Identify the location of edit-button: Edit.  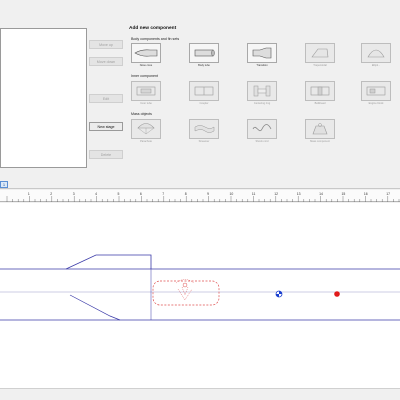
(106, 98).